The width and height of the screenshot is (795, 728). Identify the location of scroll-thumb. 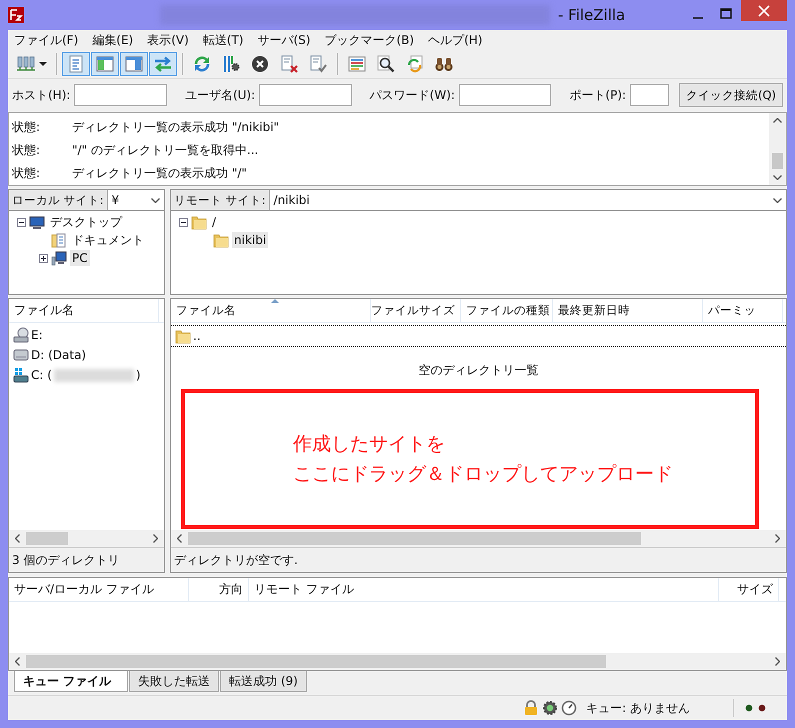
(777, 161).